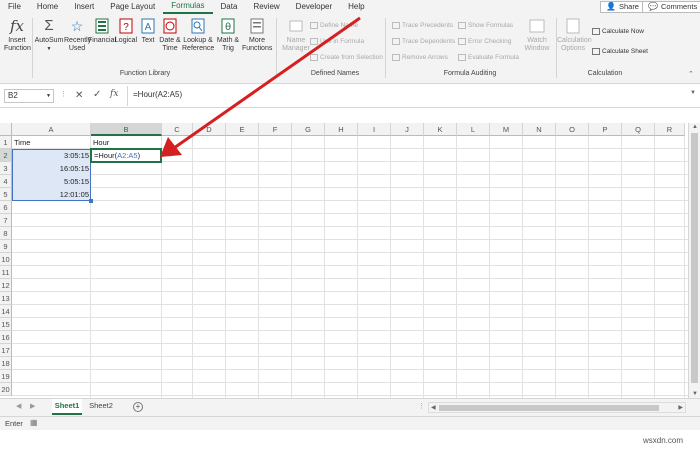  I want to click on vertical-scrollbar: ▲ ▼, so click(694, 260).